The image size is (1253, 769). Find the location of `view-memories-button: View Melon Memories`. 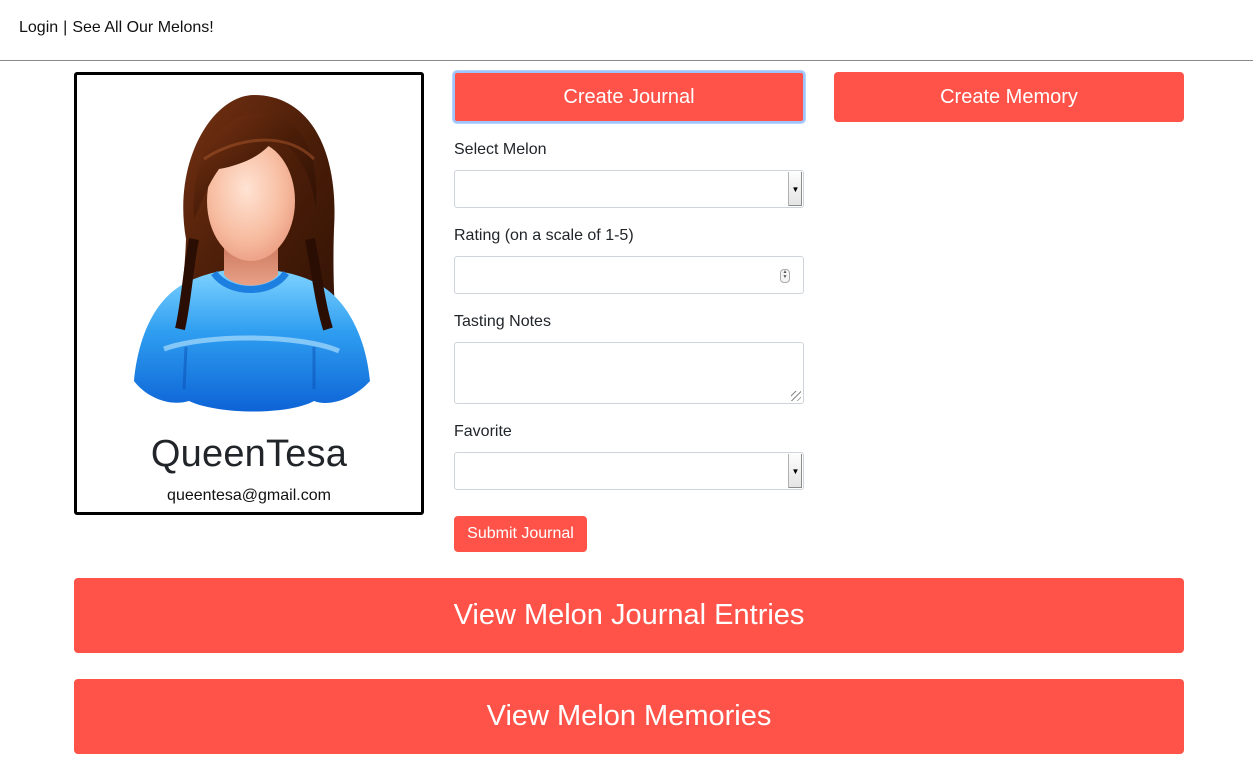

view-memories-button: View Melon Memories is located at coordinates (629, 716).